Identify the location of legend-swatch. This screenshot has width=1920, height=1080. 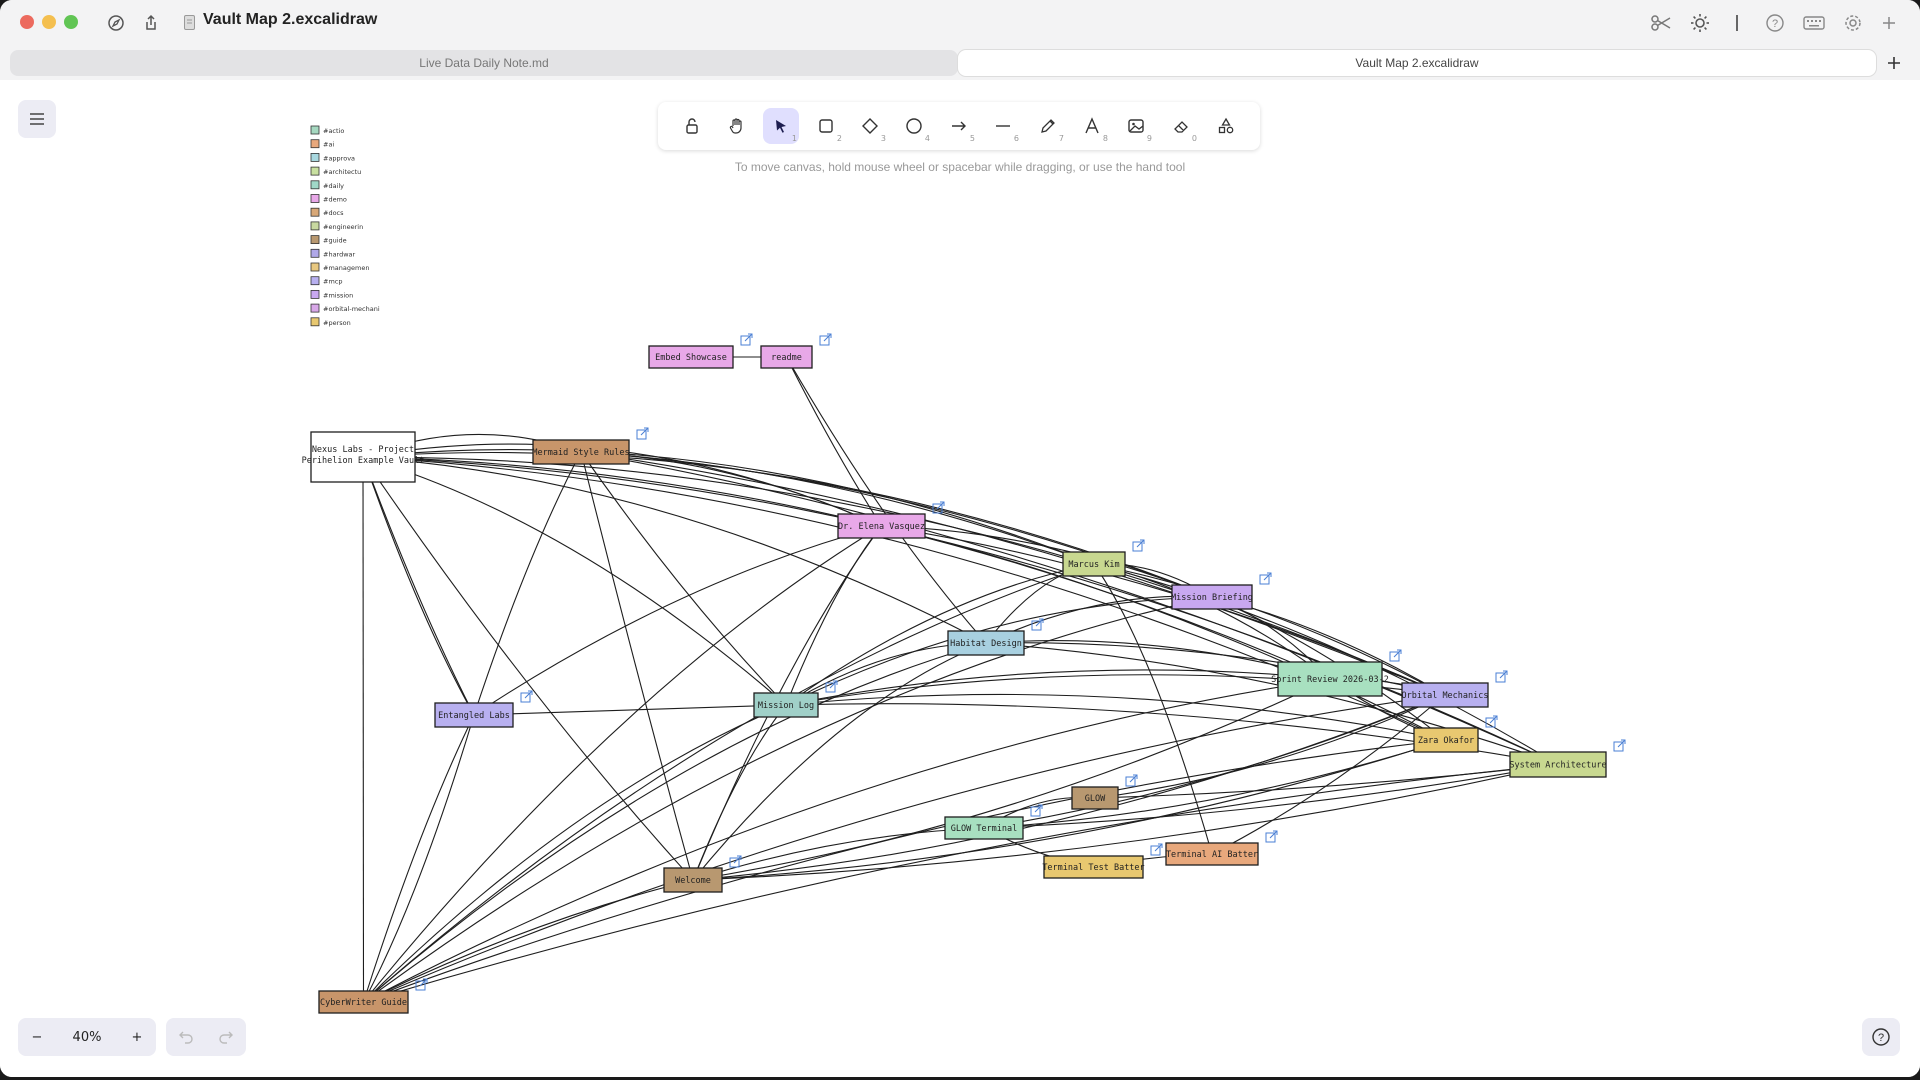
(315, 198).